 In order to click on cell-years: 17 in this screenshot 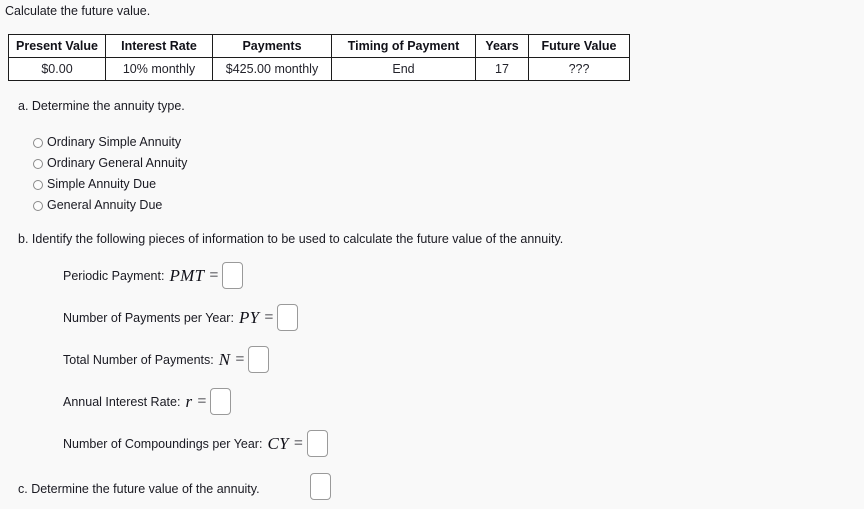, I will do `click(502, 69)`.